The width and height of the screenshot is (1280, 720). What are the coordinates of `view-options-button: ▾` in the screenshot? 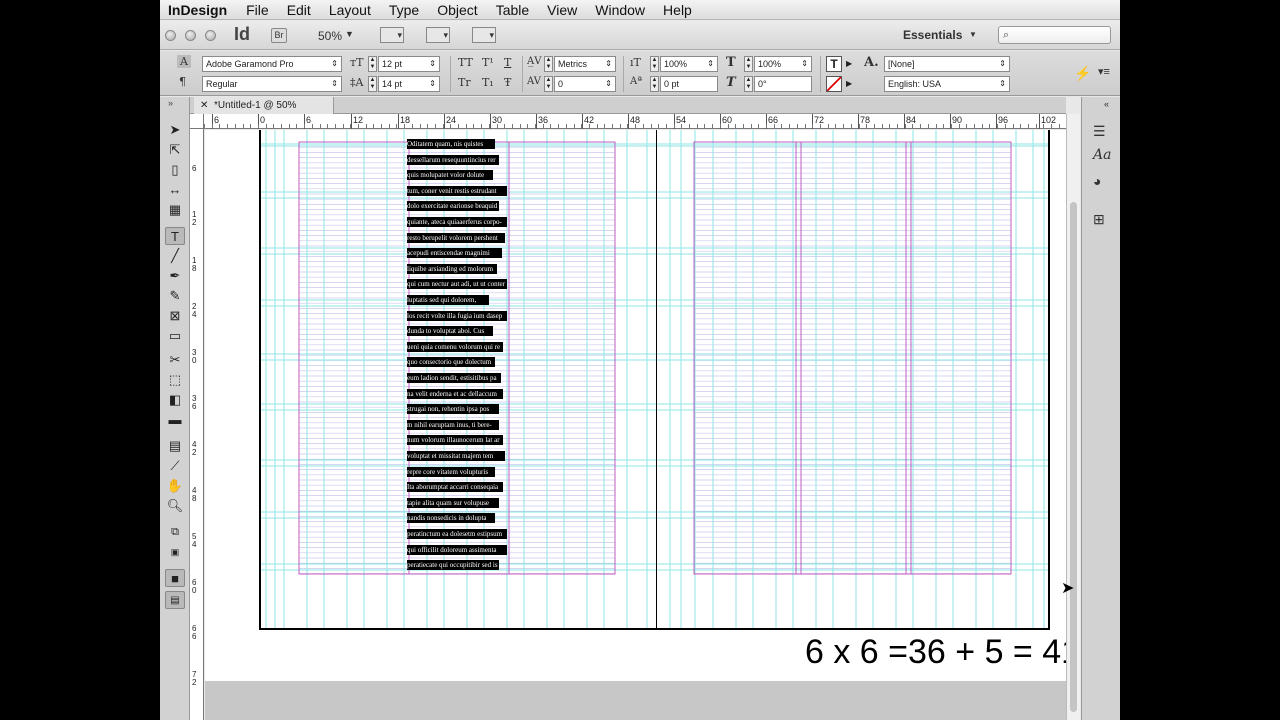 It's located at (392, 35).